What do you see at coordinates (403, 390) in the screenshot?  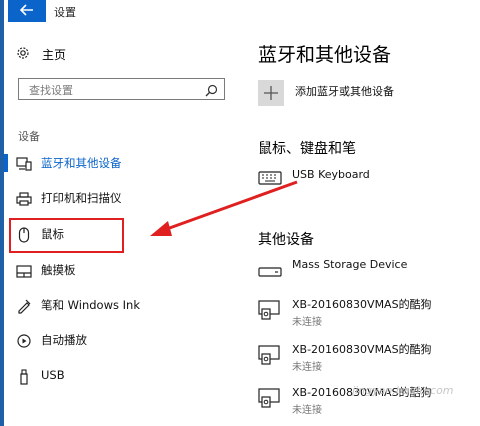 I see `watermark-text: jingyan.baidu.com` at bounding box center [403, 390].